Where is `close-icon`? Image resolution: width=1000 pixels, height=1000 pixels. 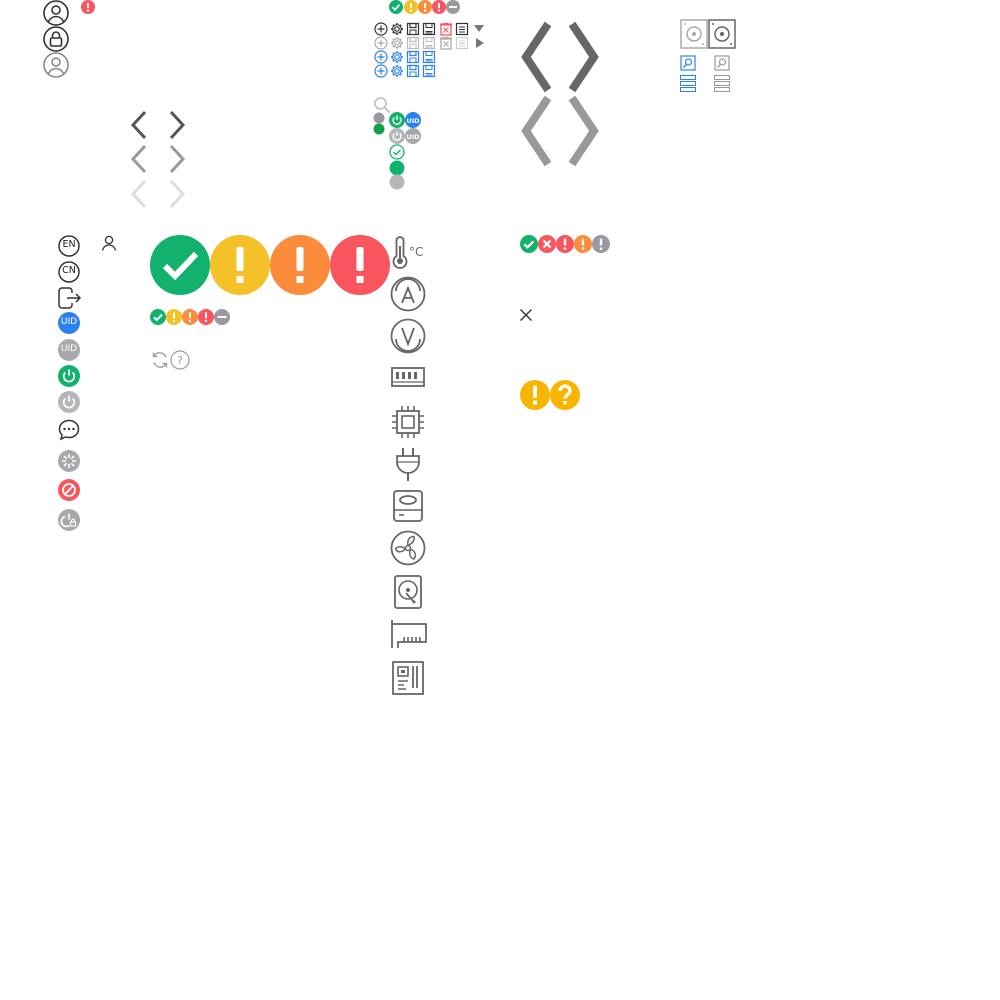 close-icon is located at coordinates (526, 315).